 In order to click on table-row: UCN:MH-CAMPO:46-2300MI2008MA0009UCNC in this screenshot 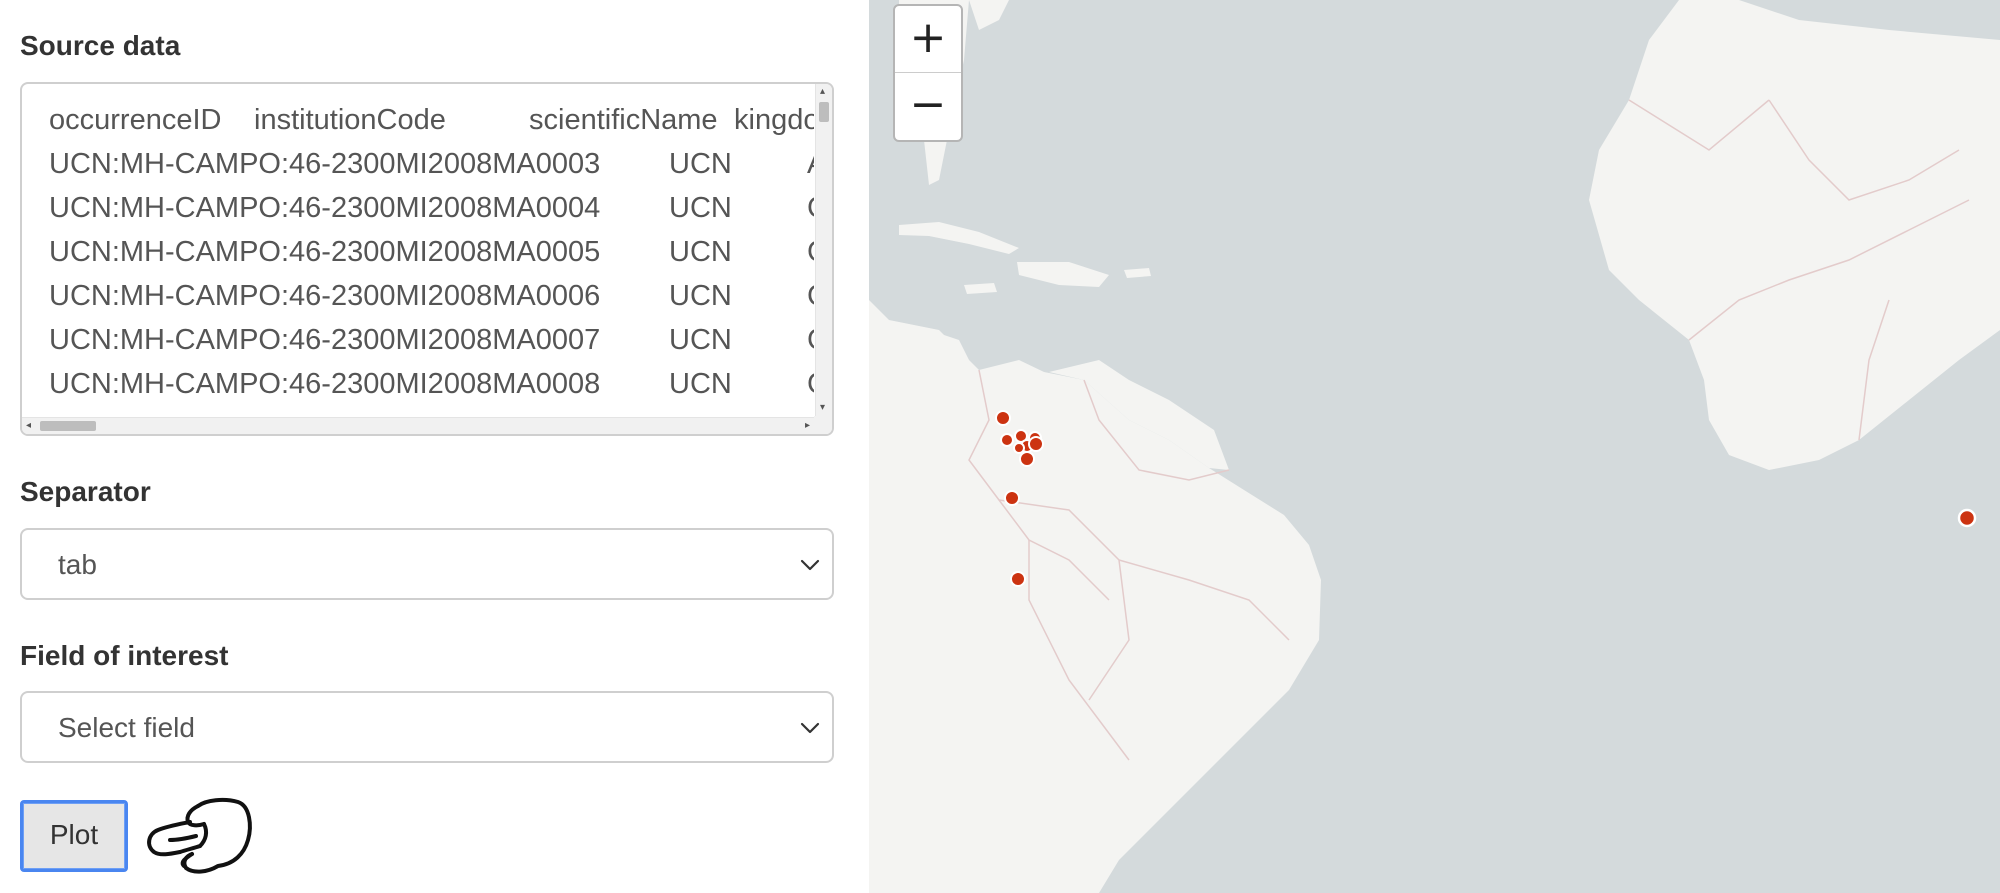, I will do `click(431, 411)`.